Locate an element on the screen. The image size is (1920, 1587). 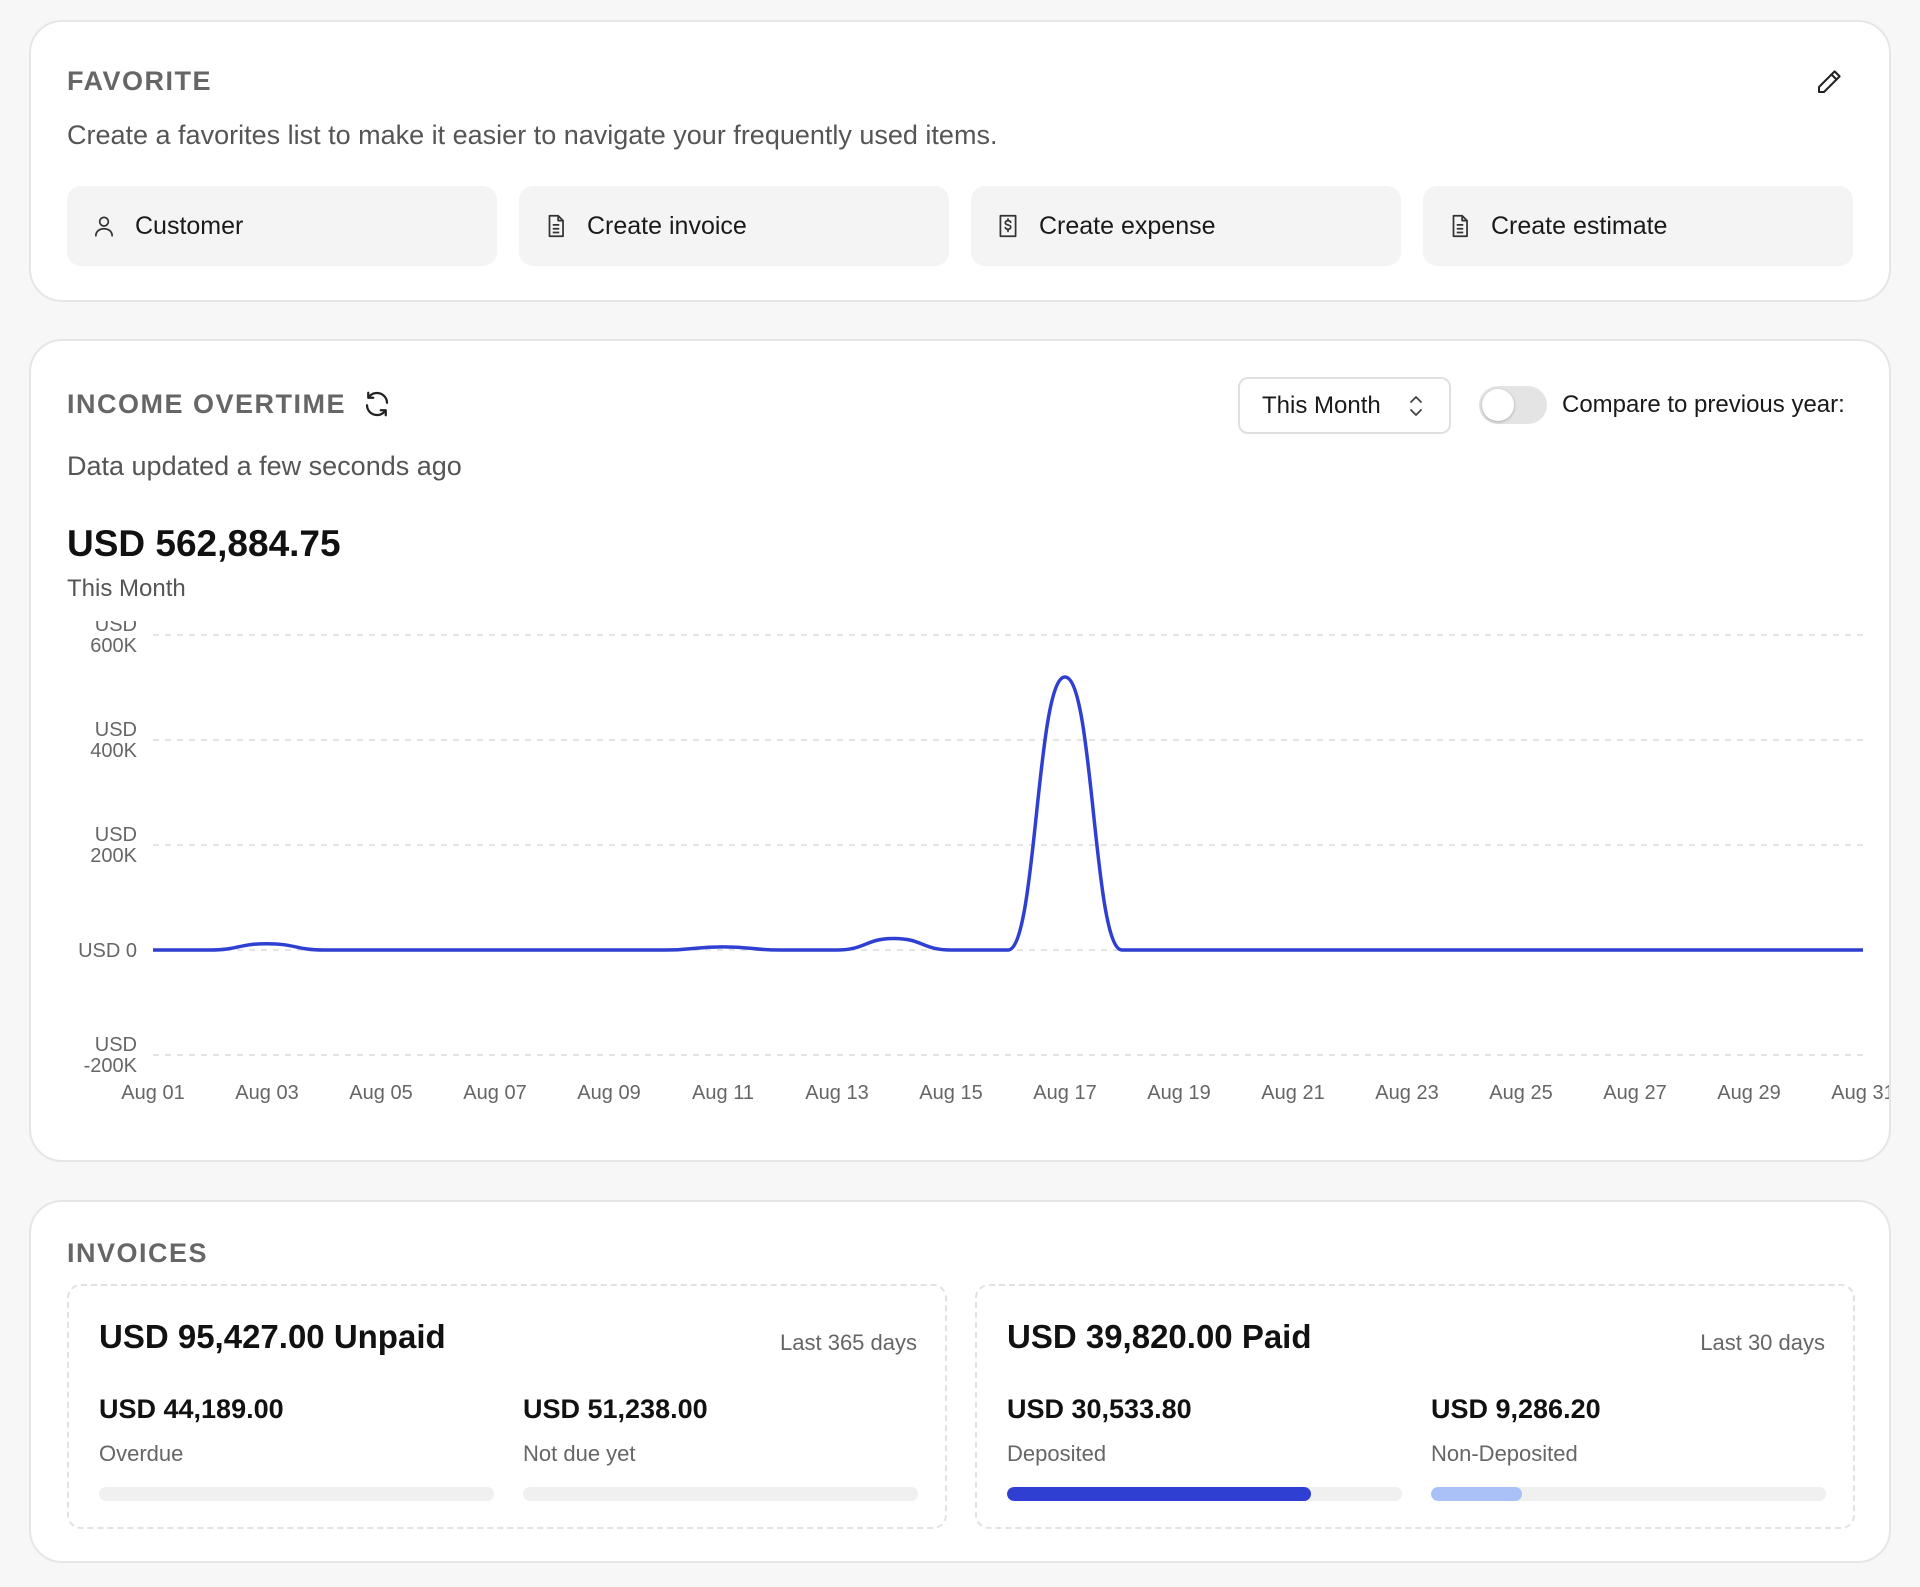
y-tick-label: USD 600K is located at coordinates (113, 639).